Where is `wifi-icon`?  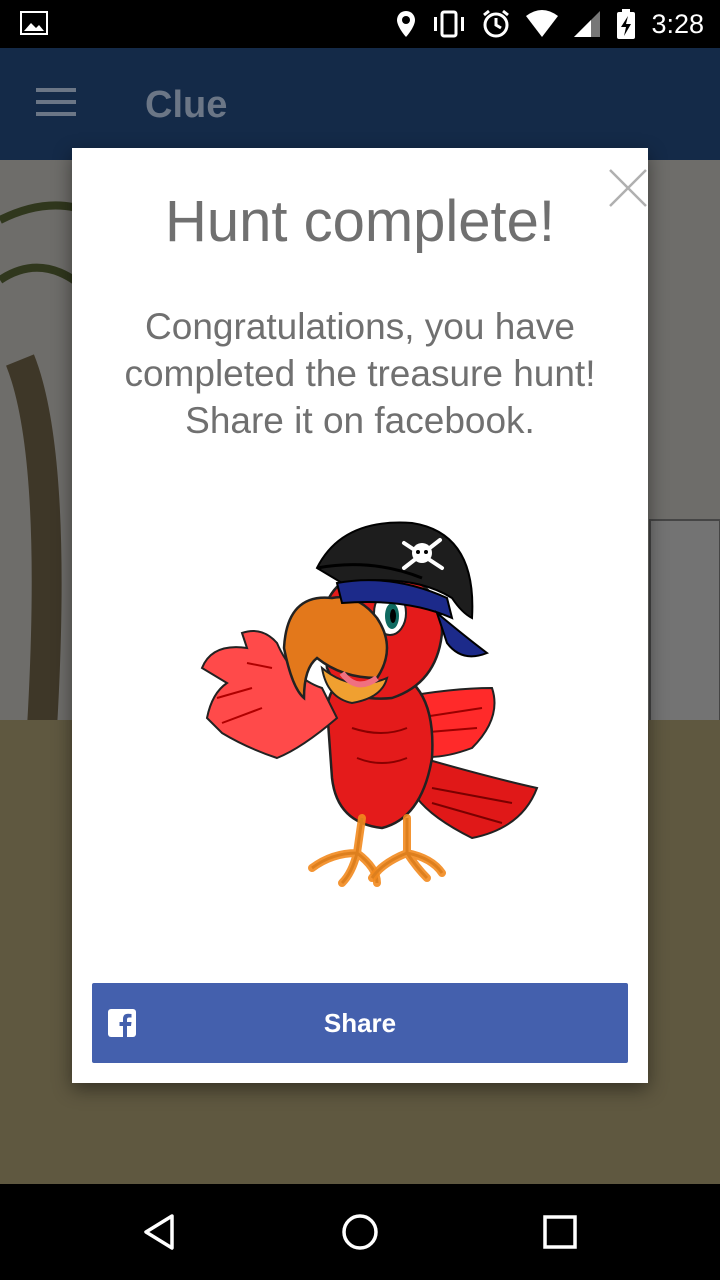 wifi-icon is located at coordinates (542, 23).